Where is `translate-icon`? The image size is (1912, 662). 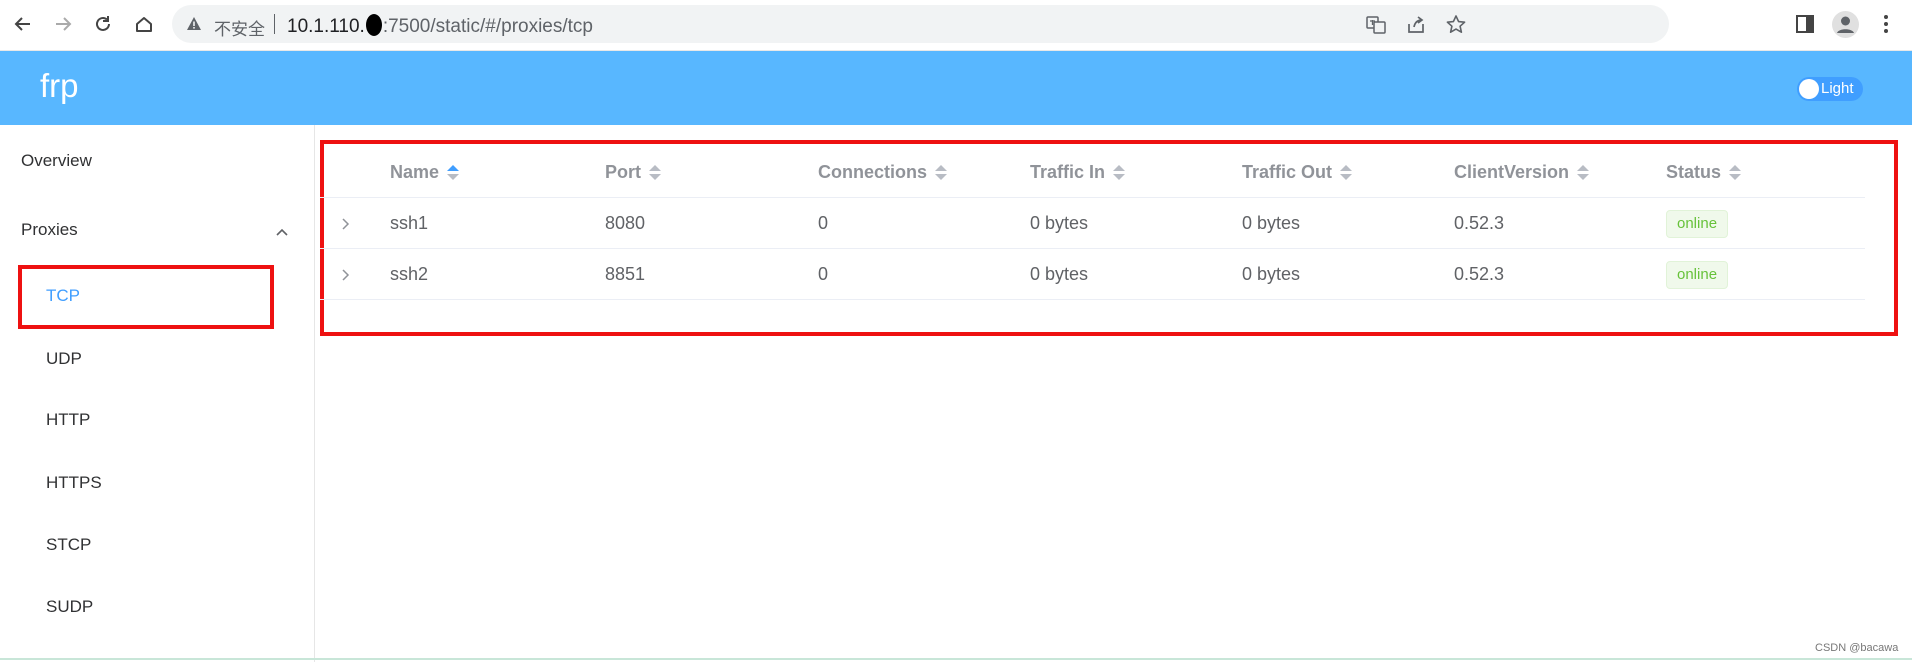
translate-icon is located at coordinates (1376, 25).